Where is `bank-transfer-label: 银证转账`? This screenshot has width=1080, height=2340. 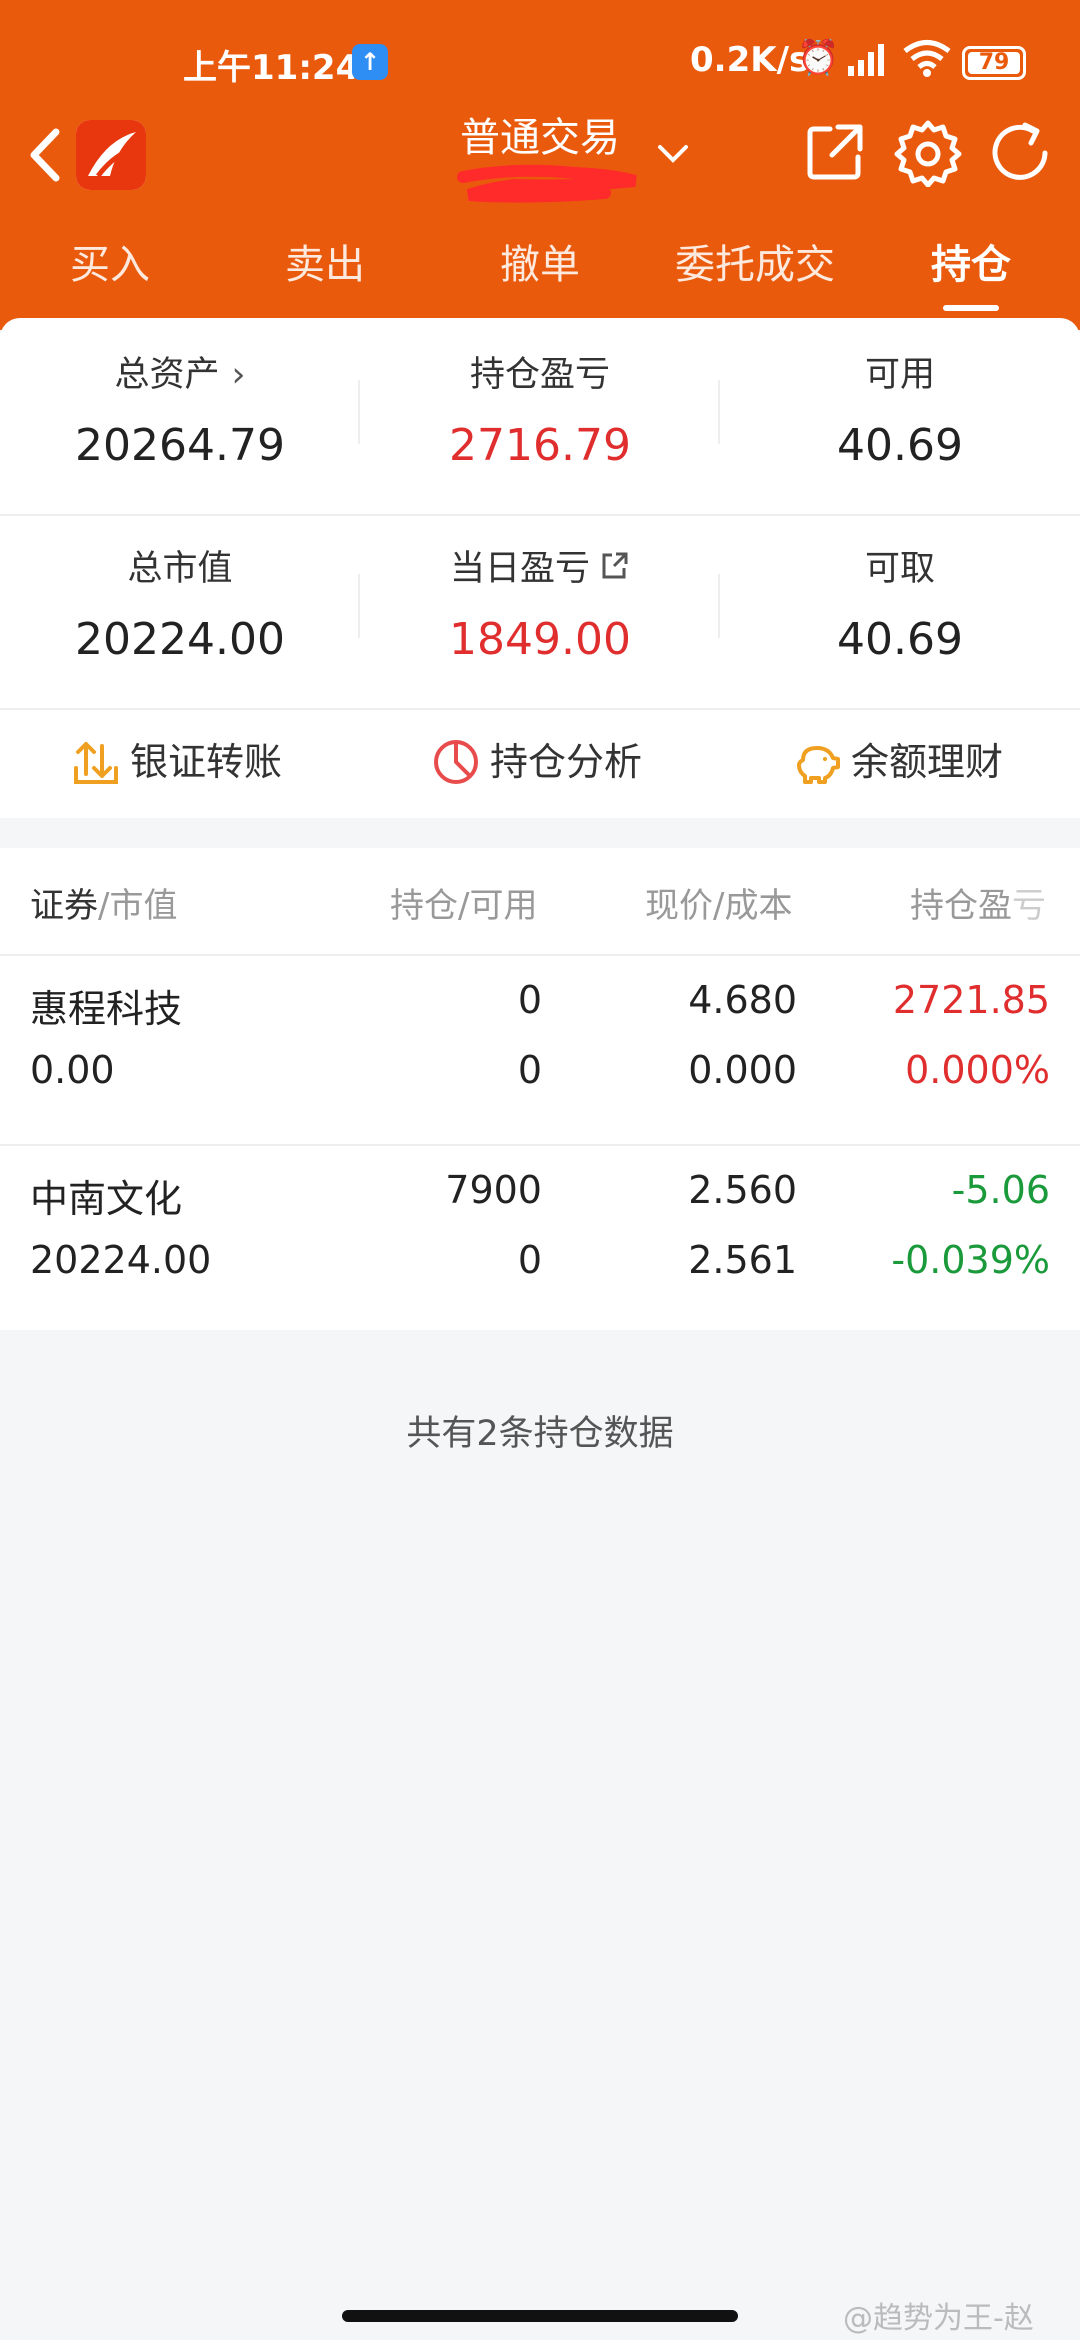
bank-transfer-label: 银证转账 is located at coordinates (206, 762).